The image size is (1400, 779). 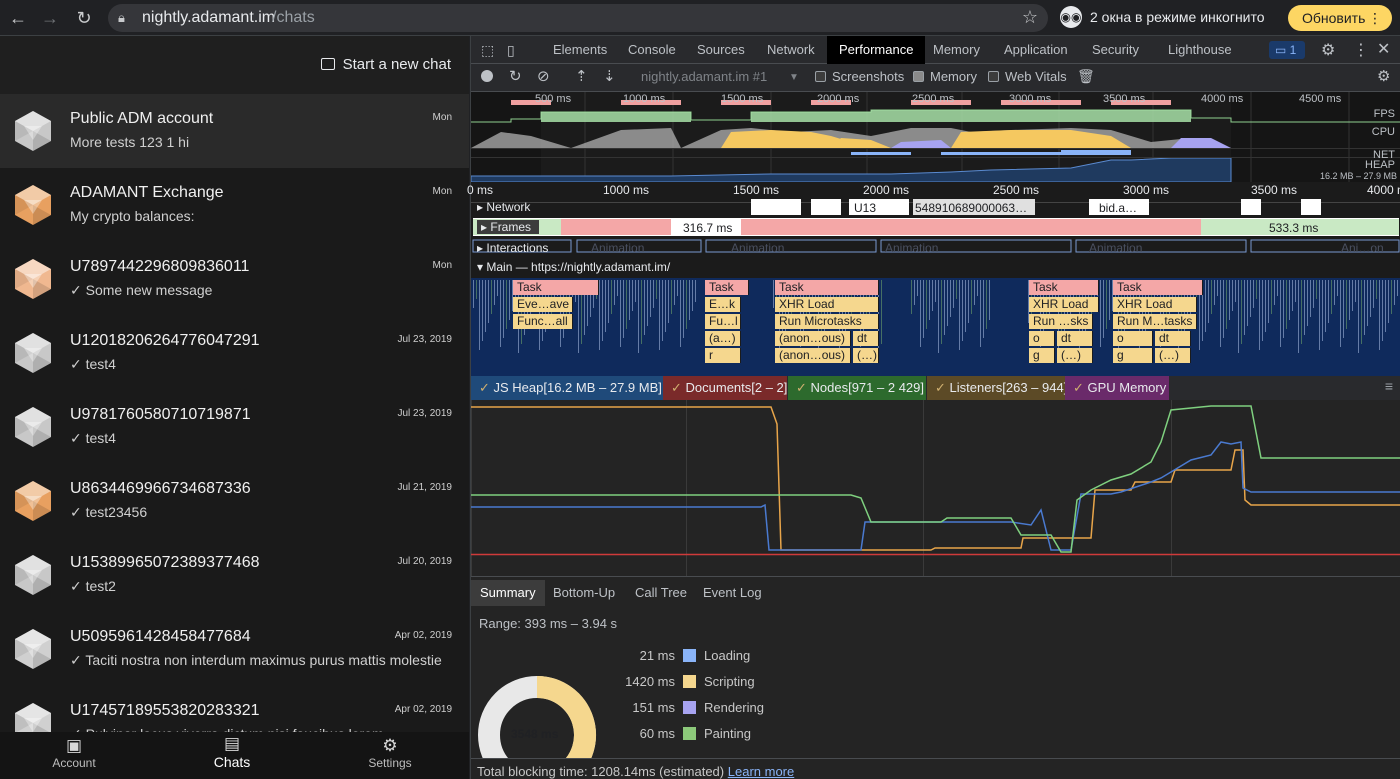 What do you see at coordinates (723, 304) in the screenshot?
I see `flame-block-ek: E…k` at bounding box center [723, 304].